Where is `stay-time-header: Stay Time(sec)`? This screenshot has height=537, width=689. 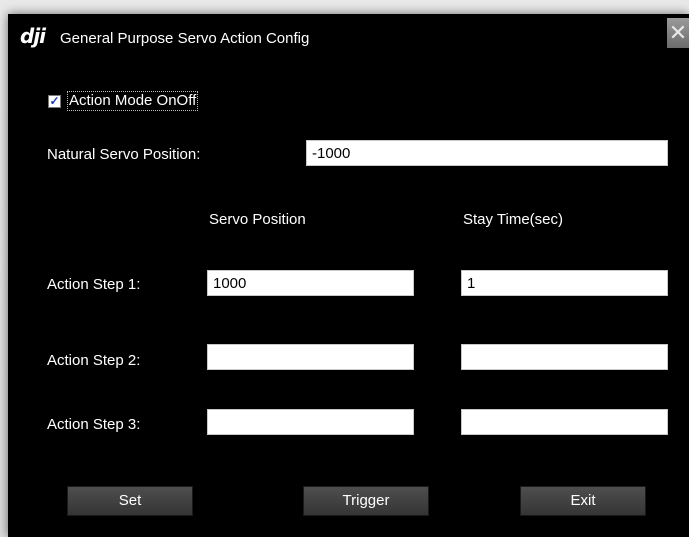
stay-time-header: Stay Time(sec) is located at coordinates (513, 219).